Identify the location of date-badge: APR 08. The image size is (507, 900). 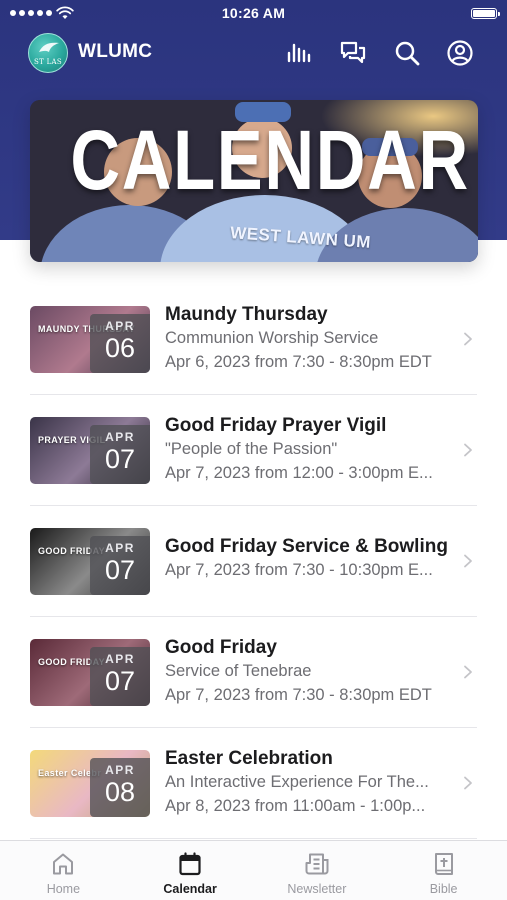
(120, 787).